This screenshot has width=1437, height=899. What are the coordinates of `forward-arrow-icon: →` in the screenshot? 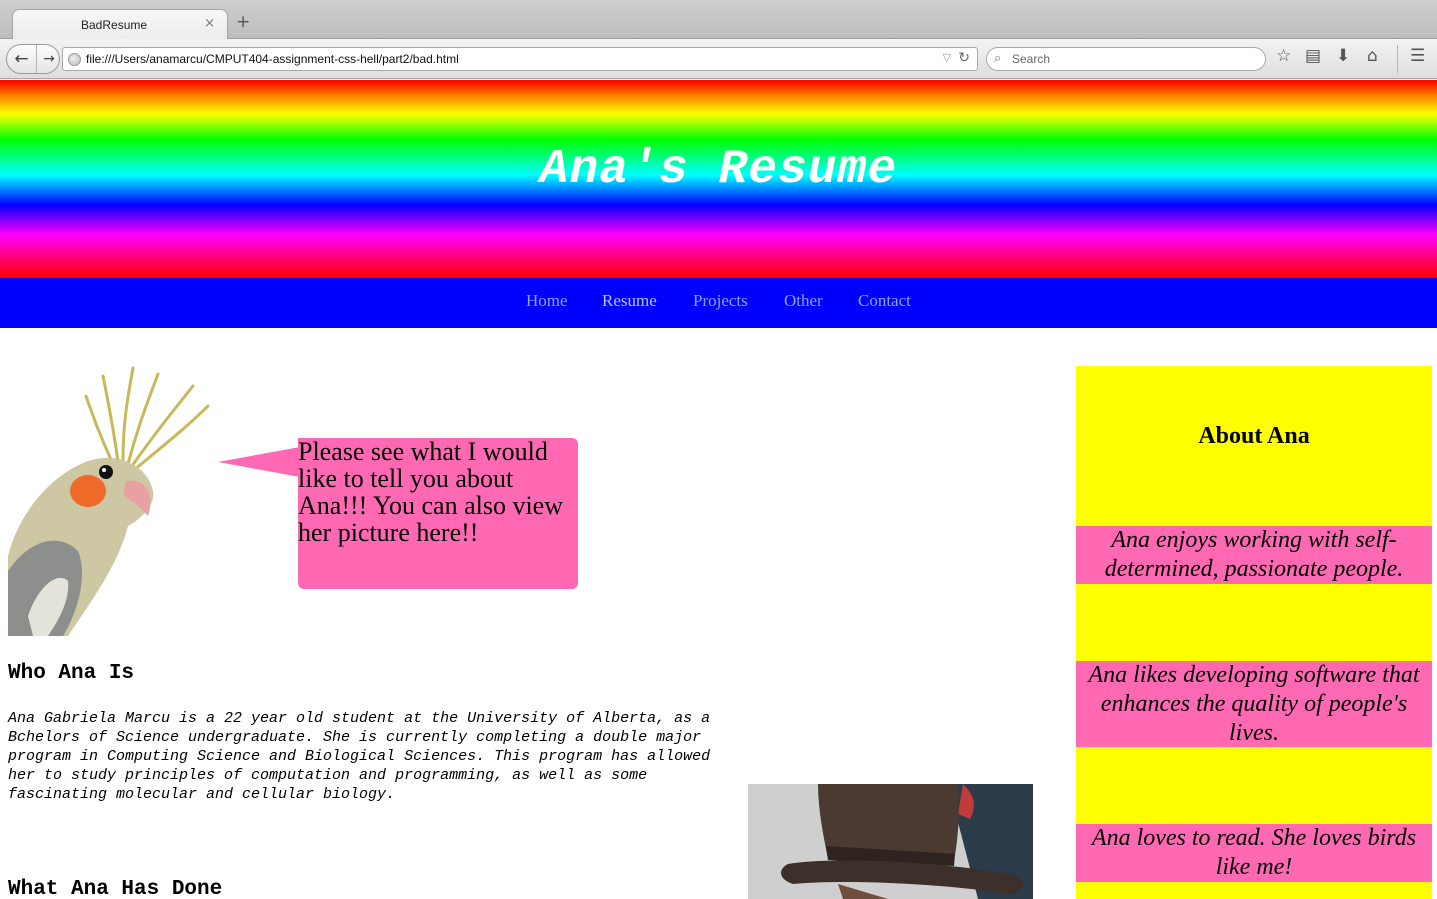 It's located at (49, 59).